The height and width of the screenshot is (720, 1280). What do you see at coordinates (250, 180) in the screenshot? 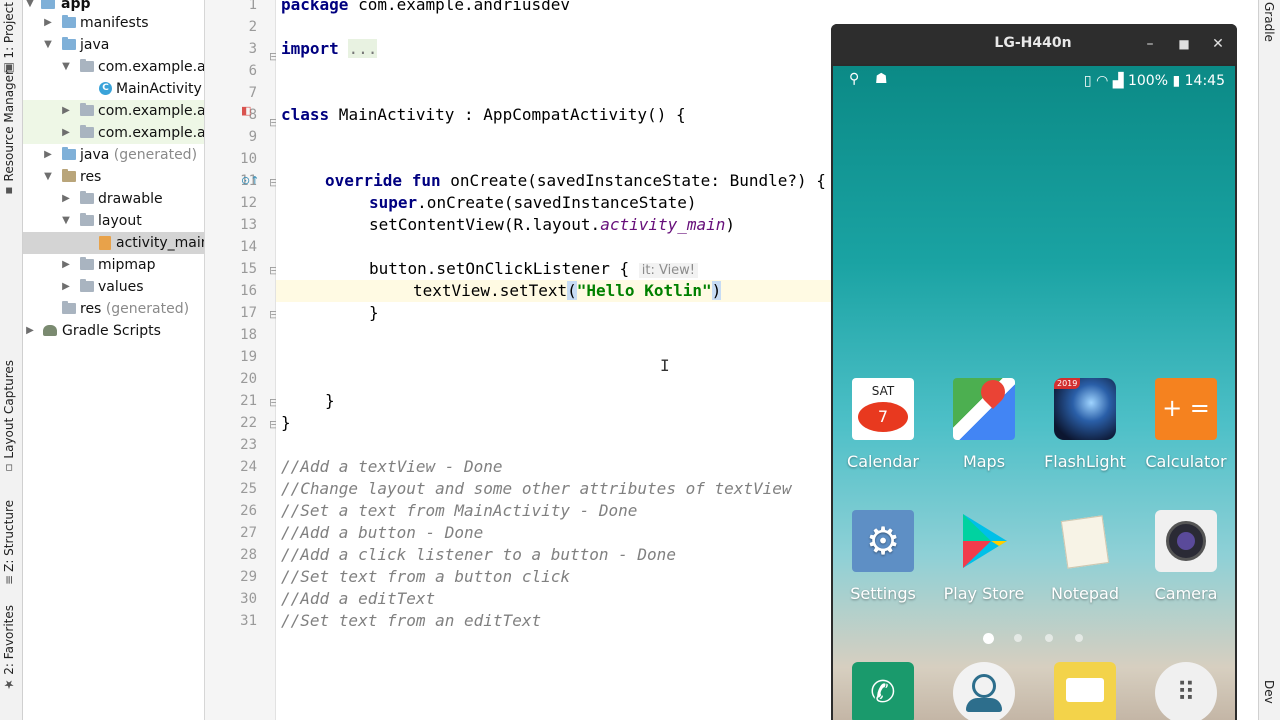
I see `override-gutter-icon: ⊙↑` at bounding box center [250, 180].